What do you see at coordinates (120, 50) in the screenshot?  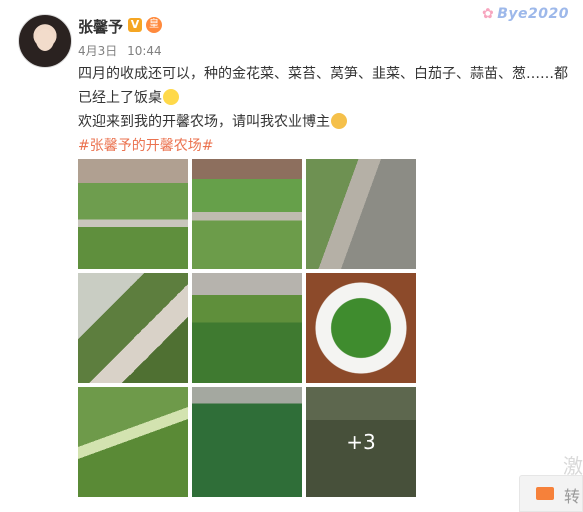 I see `post-meta: 4月3日 10:44` at bounding box center [120, 50].